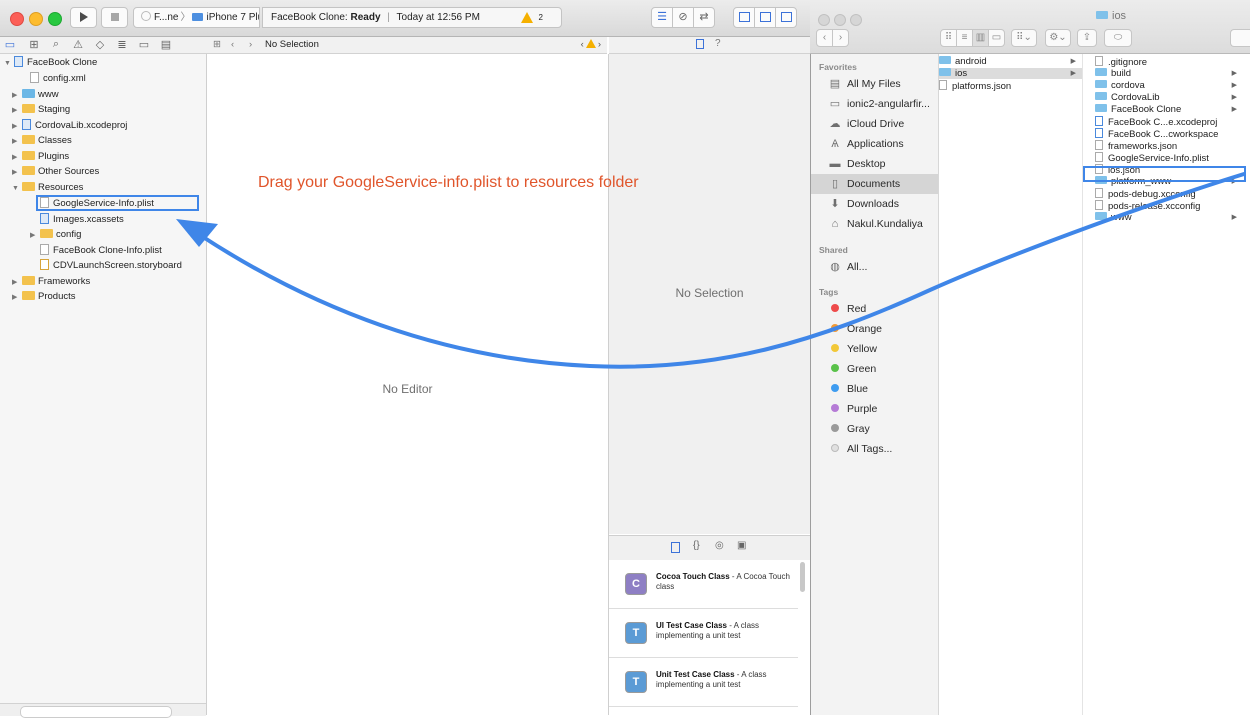  I want to click on tree-item-folder: ▶ Frameworks, so click(51, 281).